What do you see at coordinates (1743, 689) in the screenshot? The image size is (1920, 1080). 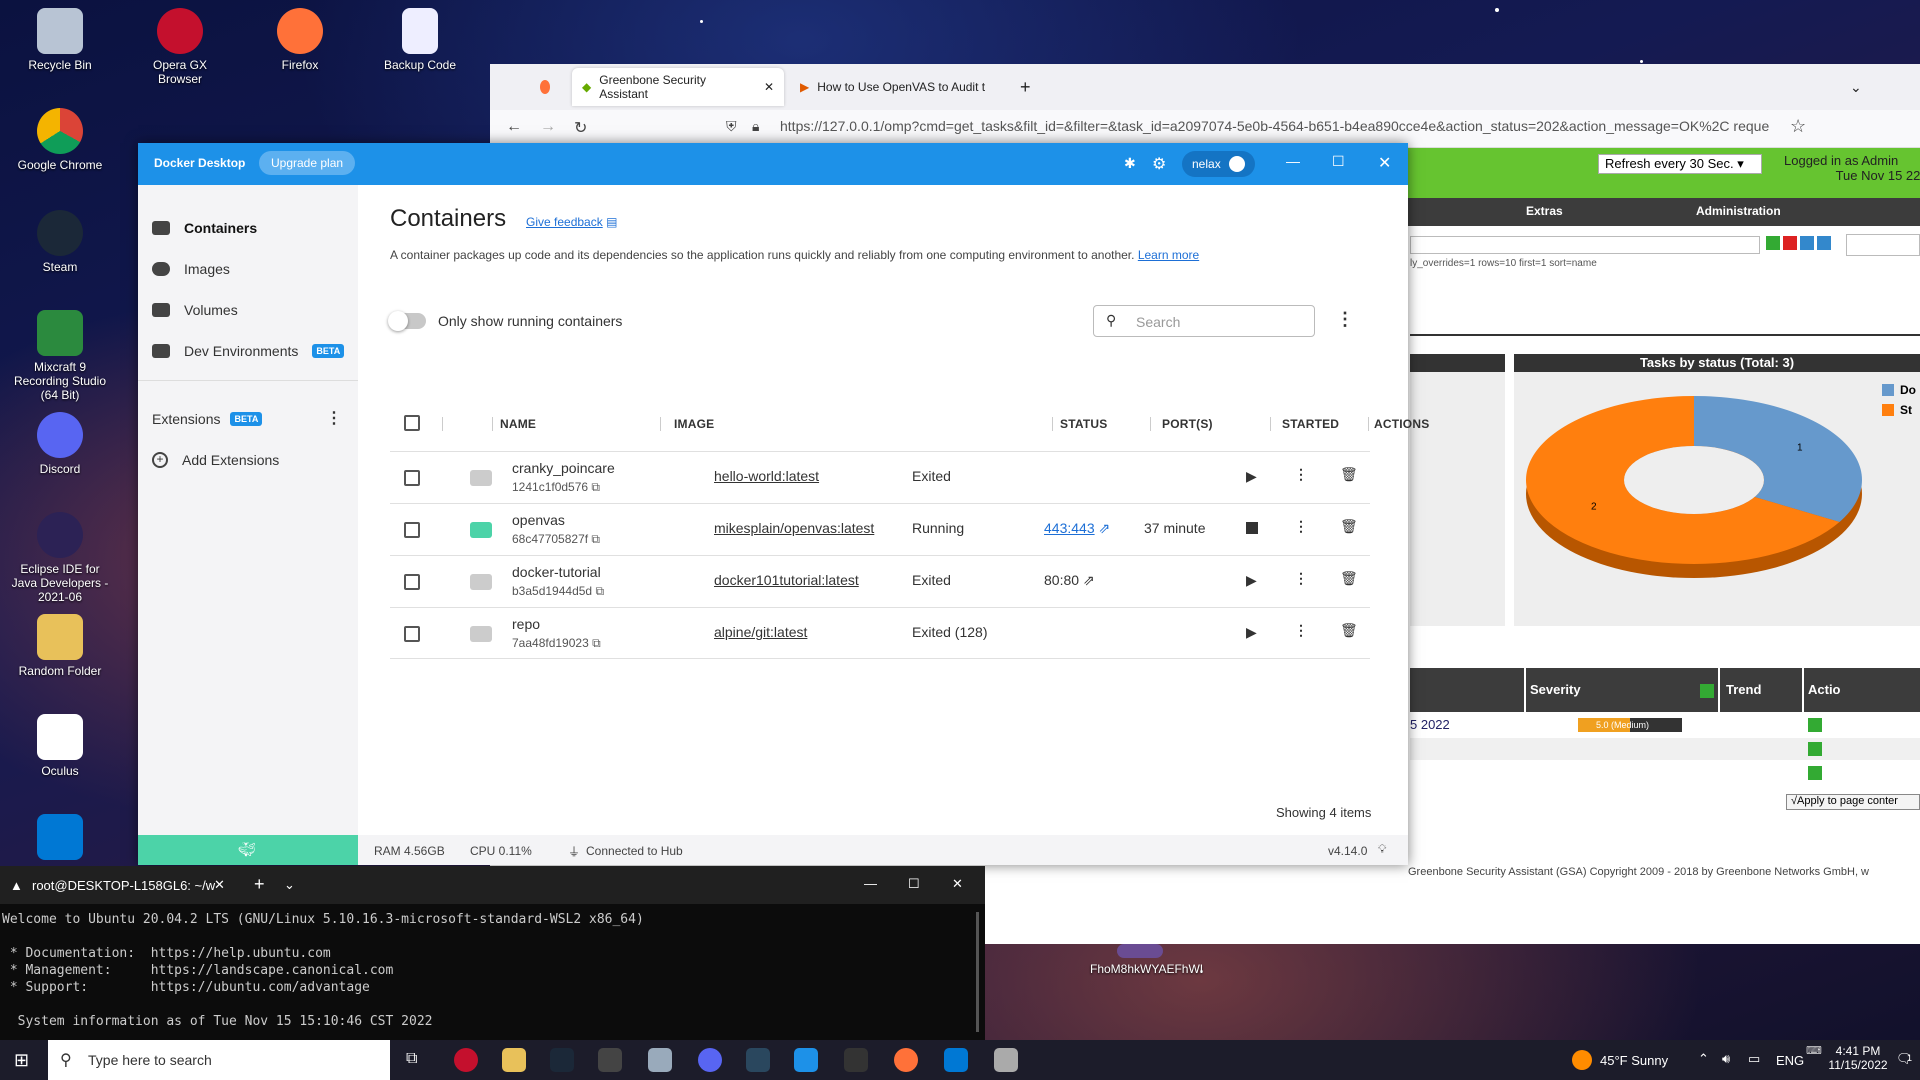 I see `col-trend: Trend` at bounding box center [1743, 689].